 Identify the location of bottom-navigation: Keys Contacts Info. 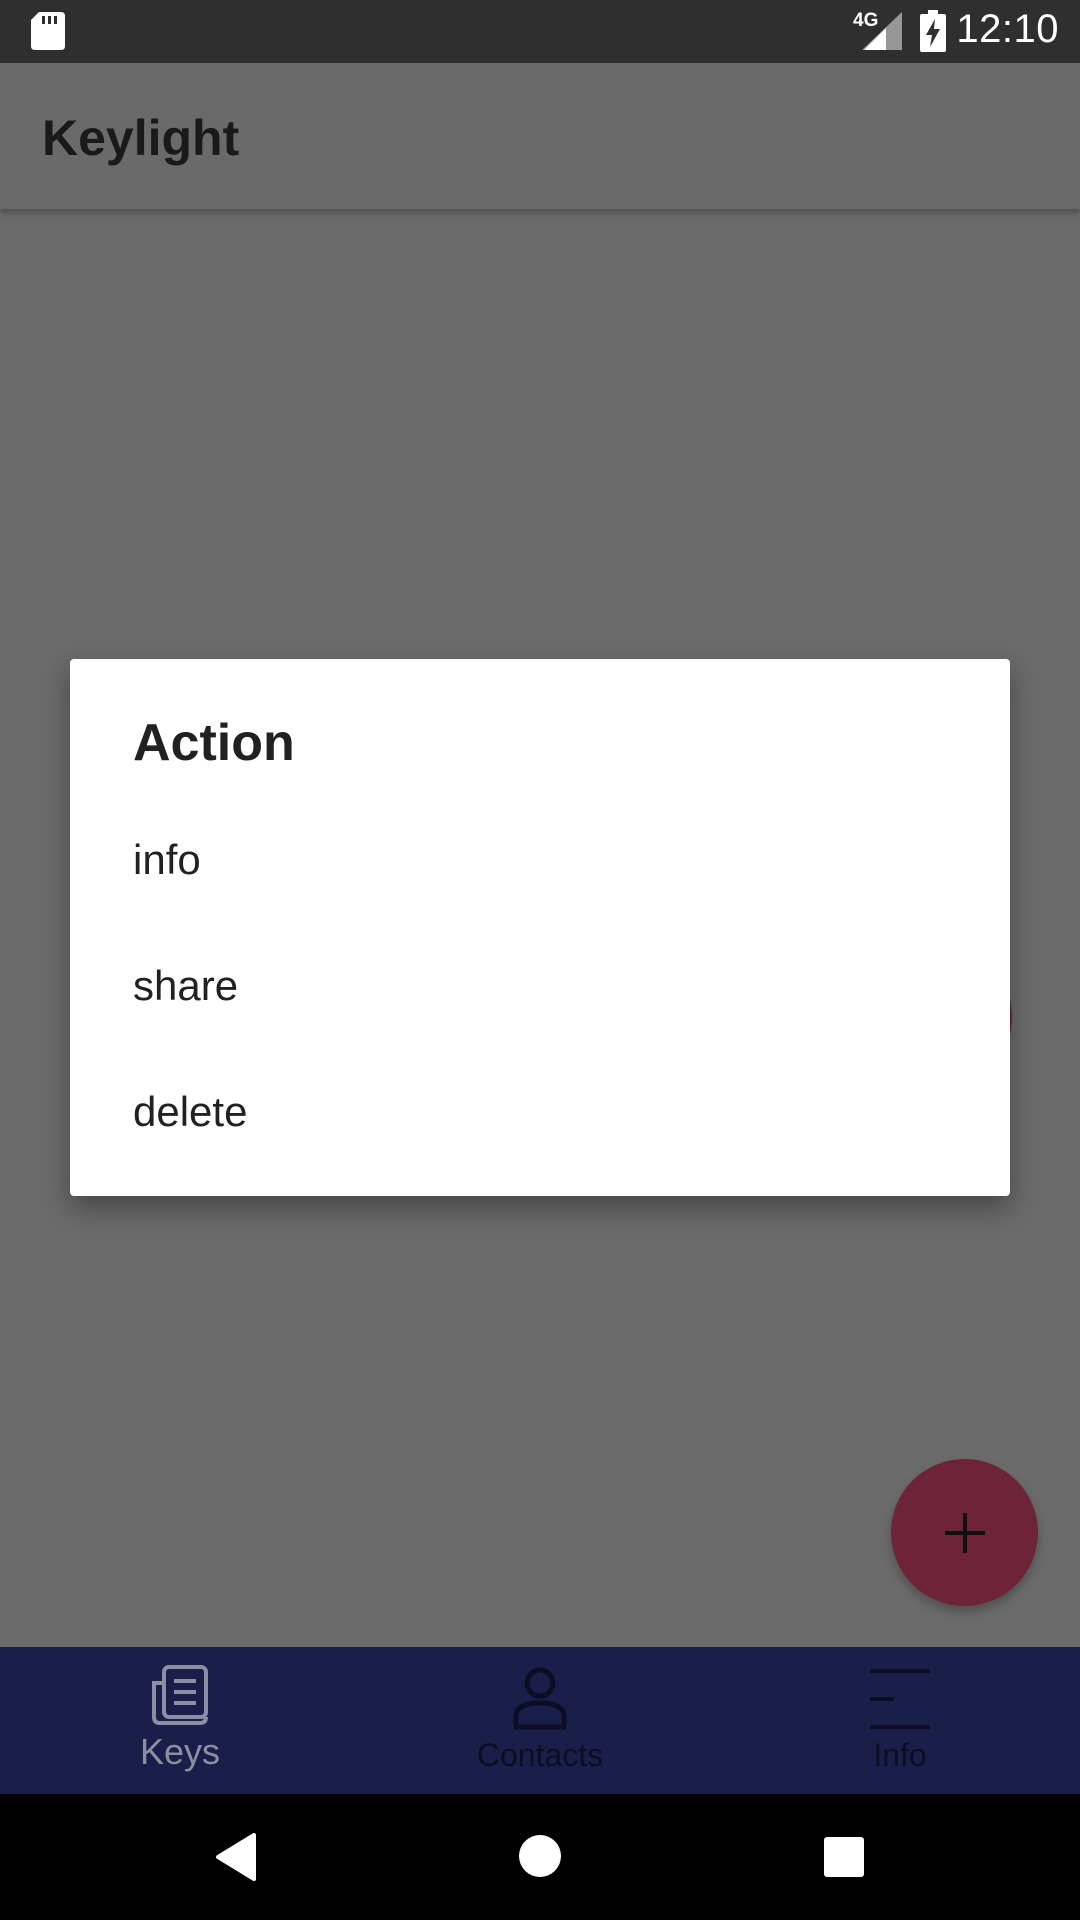
(540, 1720).